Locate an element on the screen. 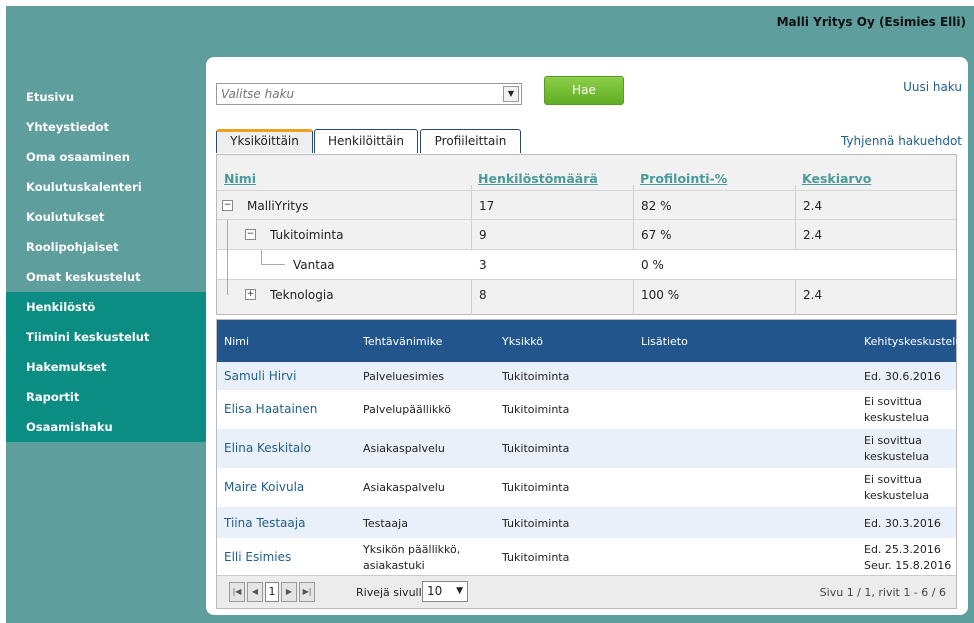  person-title: Asiakaspalvelu is located at coordinates (404, 487).